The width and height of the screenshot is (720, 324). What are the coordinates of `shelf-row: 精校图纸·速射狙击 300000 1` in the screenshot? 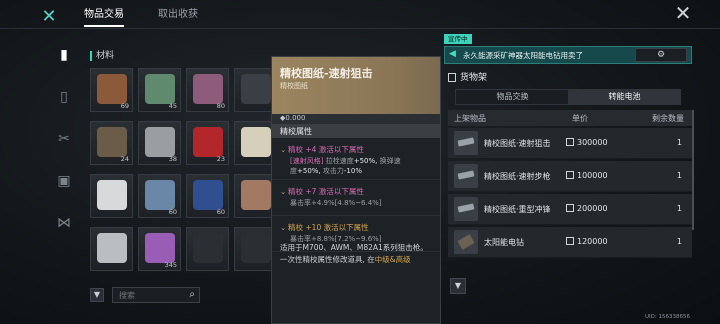 It's located at (570, 143).